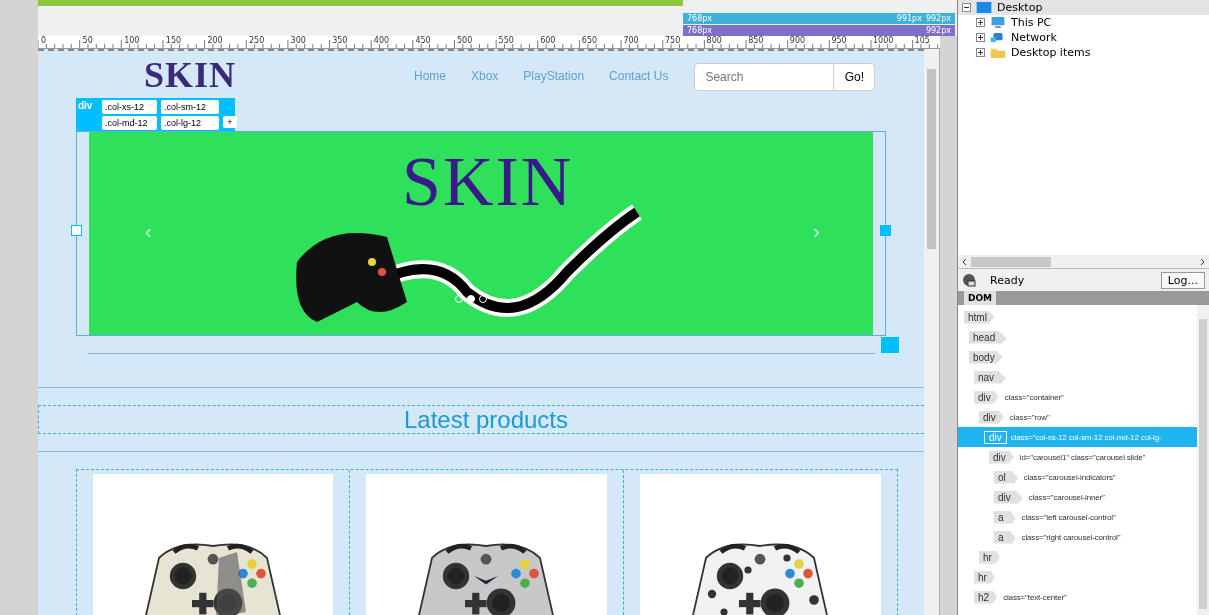  Describe the element at coordinates (980, 298) in the screenshot. I see `panel-tab: DOM` at that location.